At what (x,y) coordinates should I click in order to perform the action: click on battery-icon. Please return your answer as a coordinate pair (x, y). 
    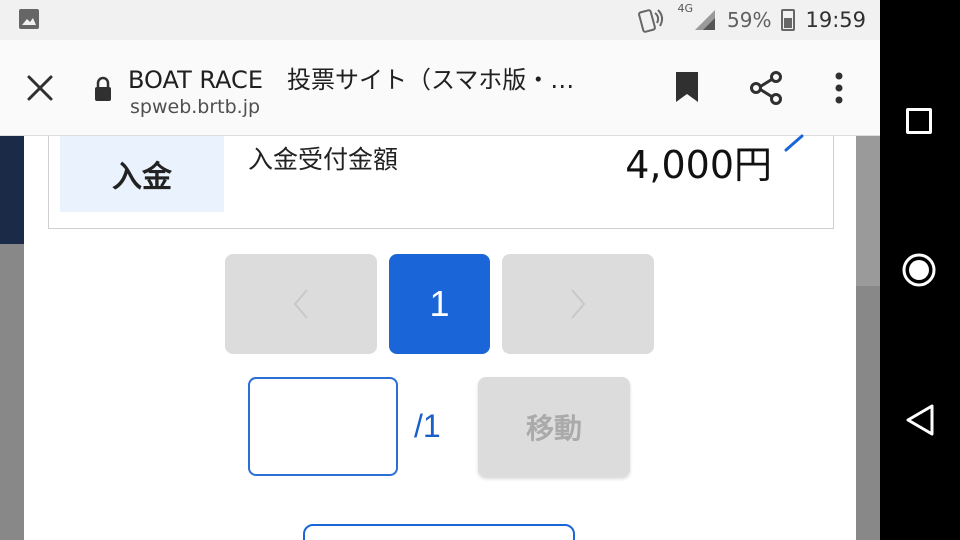
    Looking at the image, I should click on (788, 20).